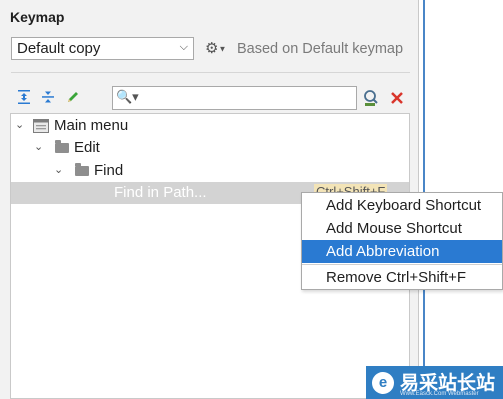 Image resolution: width=503 pixels, height=399 pixels. Describe the element at coordinates (91, 125) in the screenshot. I see `tree-label: Main menu` at that location.